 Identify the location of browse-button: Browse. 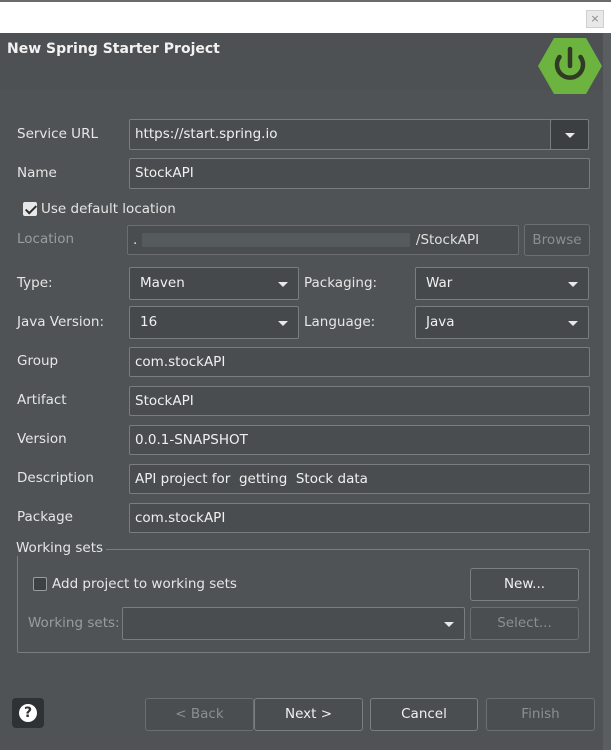
(557, 240).